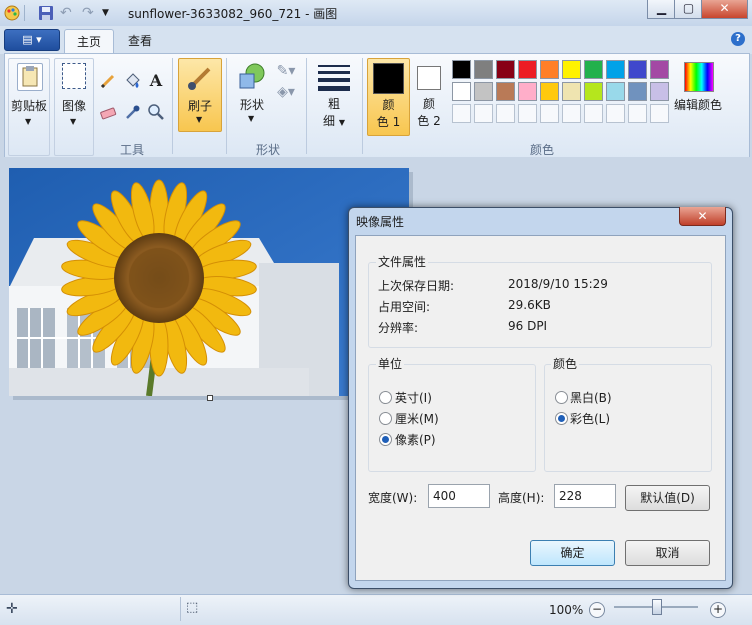 Image resolution: width=752 pixels, height=625 pixels. What do you see at coordinates (74, 76) in the screenshot?
I see `select-icon` at bounding box center [74, 76].